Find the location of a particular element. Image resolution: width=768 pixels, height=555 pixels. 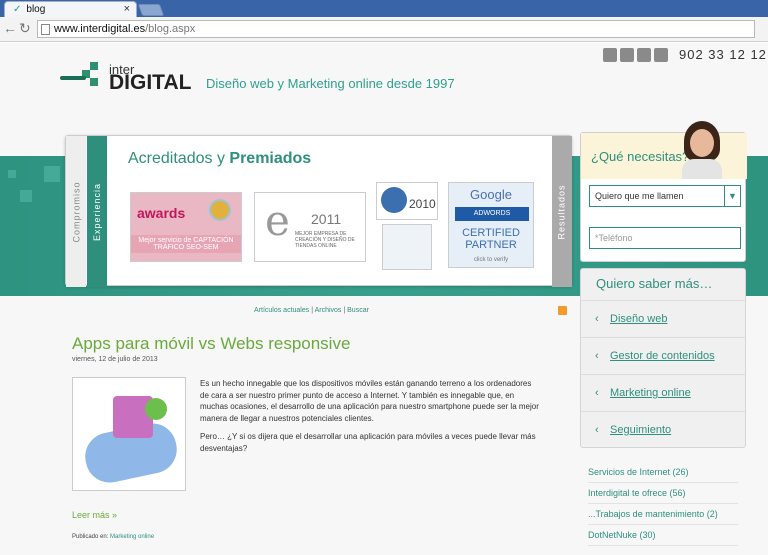

post-title: Apps para móvil vs Webs responsive is located at coordinates (211, 344).